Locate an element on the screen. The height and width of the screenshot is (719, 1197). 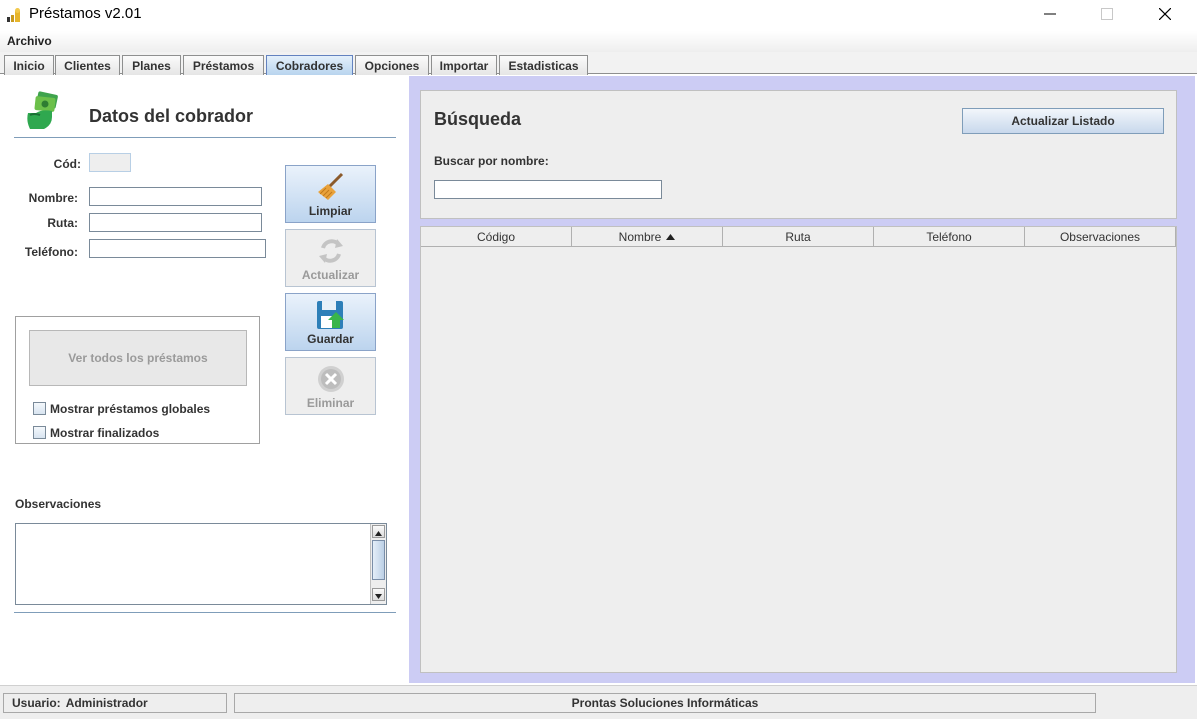
floppy-disk-icon is located at coordinates (331, 315).